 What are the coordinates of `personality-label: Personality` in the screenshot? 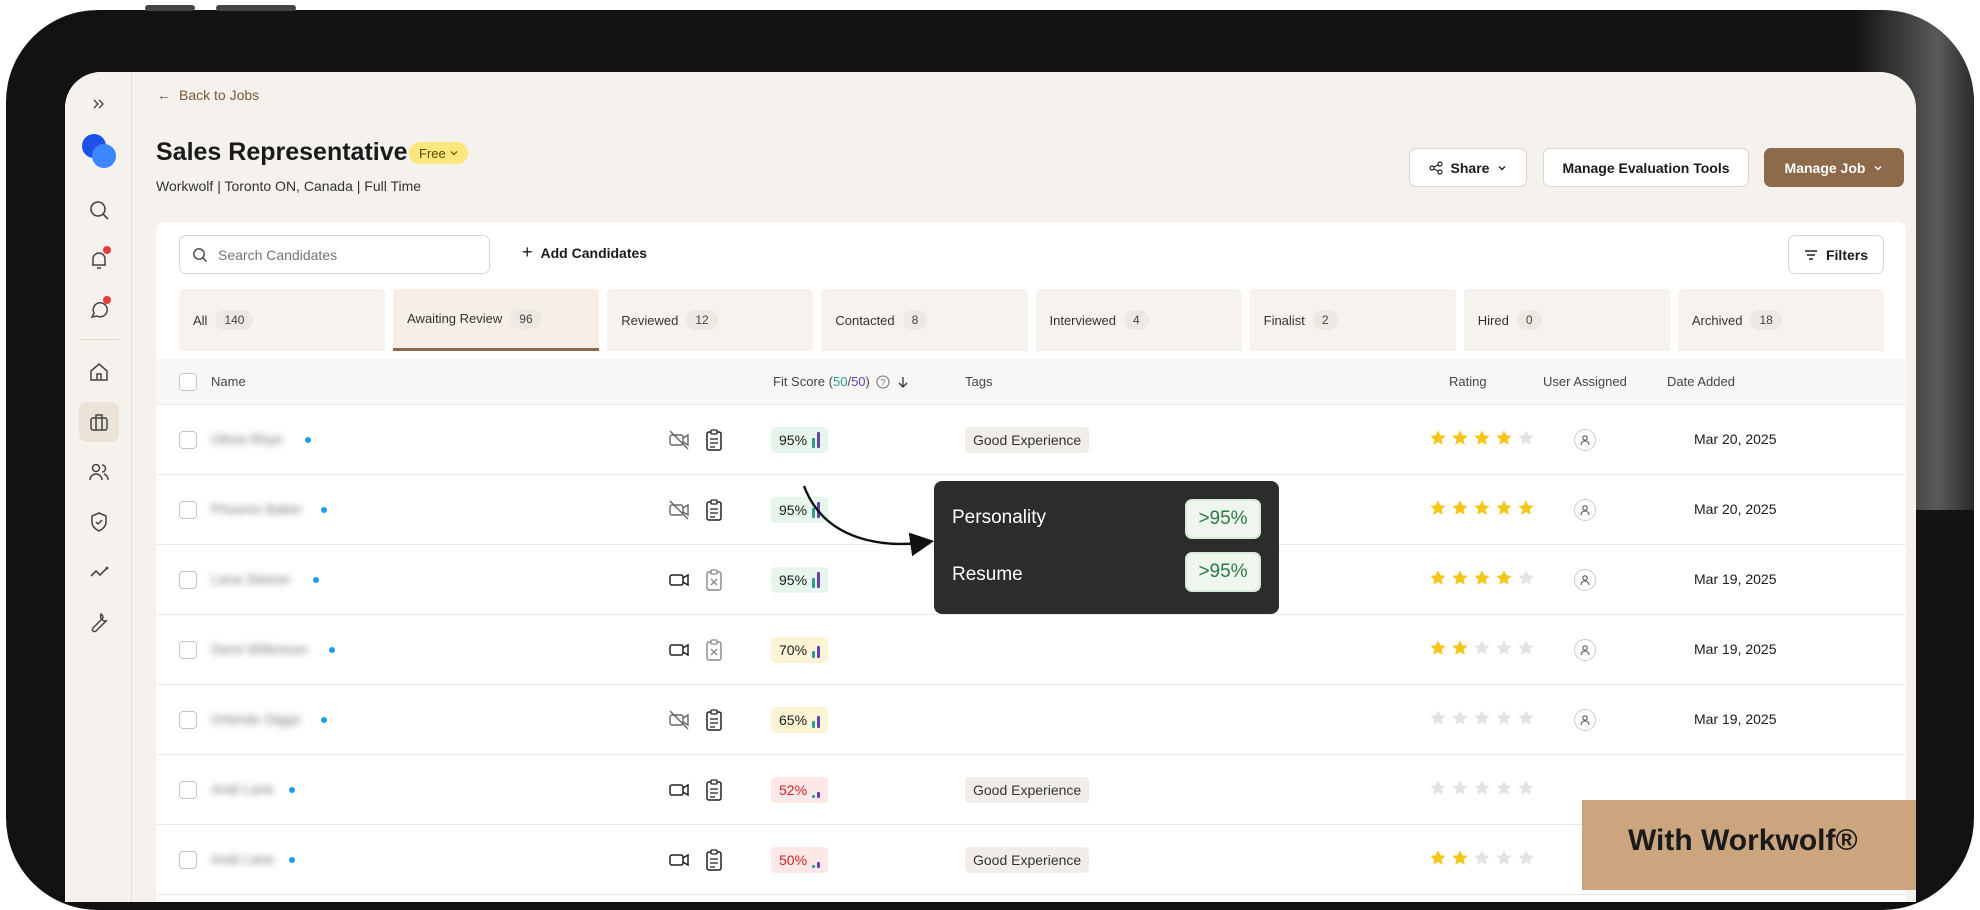 It's located at (999, 517).